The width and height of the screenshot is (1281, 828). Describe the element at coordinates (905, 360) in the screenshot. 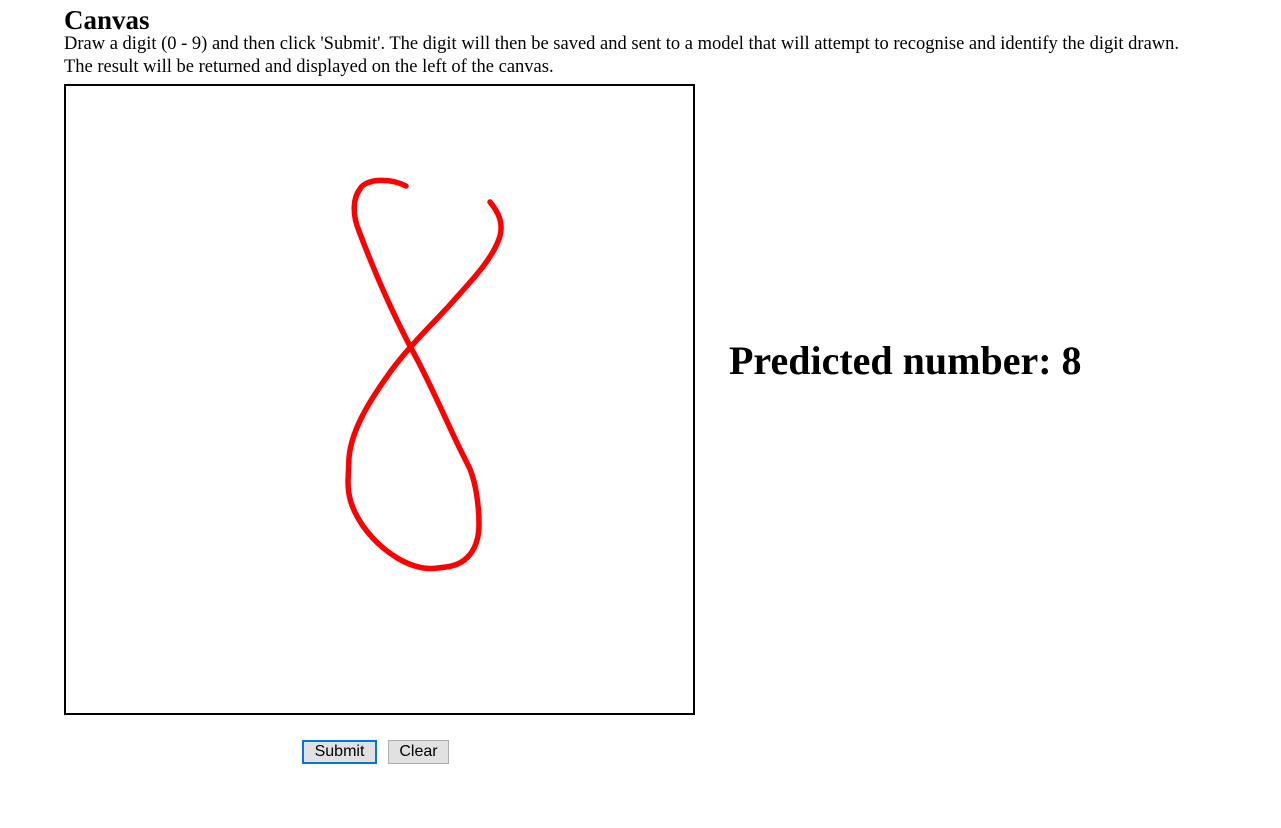

I see `prediction-result: Predicted number: 8` at that location.